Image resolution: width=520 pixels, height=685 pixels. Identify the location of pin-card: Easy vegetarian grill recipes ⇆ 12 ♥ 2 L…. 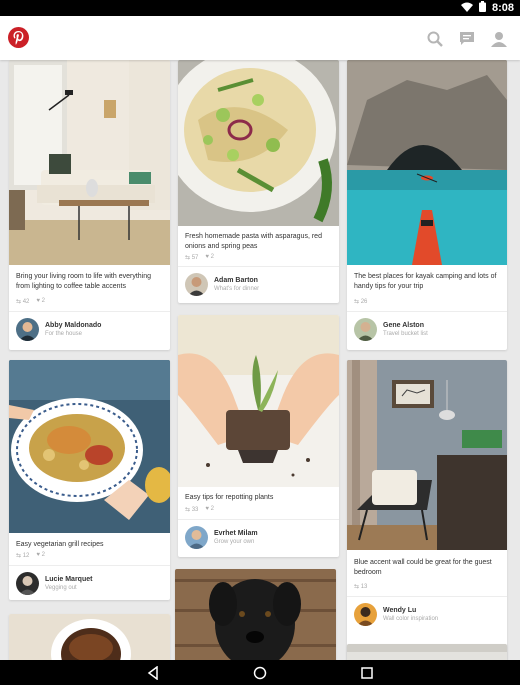
(89, 480).